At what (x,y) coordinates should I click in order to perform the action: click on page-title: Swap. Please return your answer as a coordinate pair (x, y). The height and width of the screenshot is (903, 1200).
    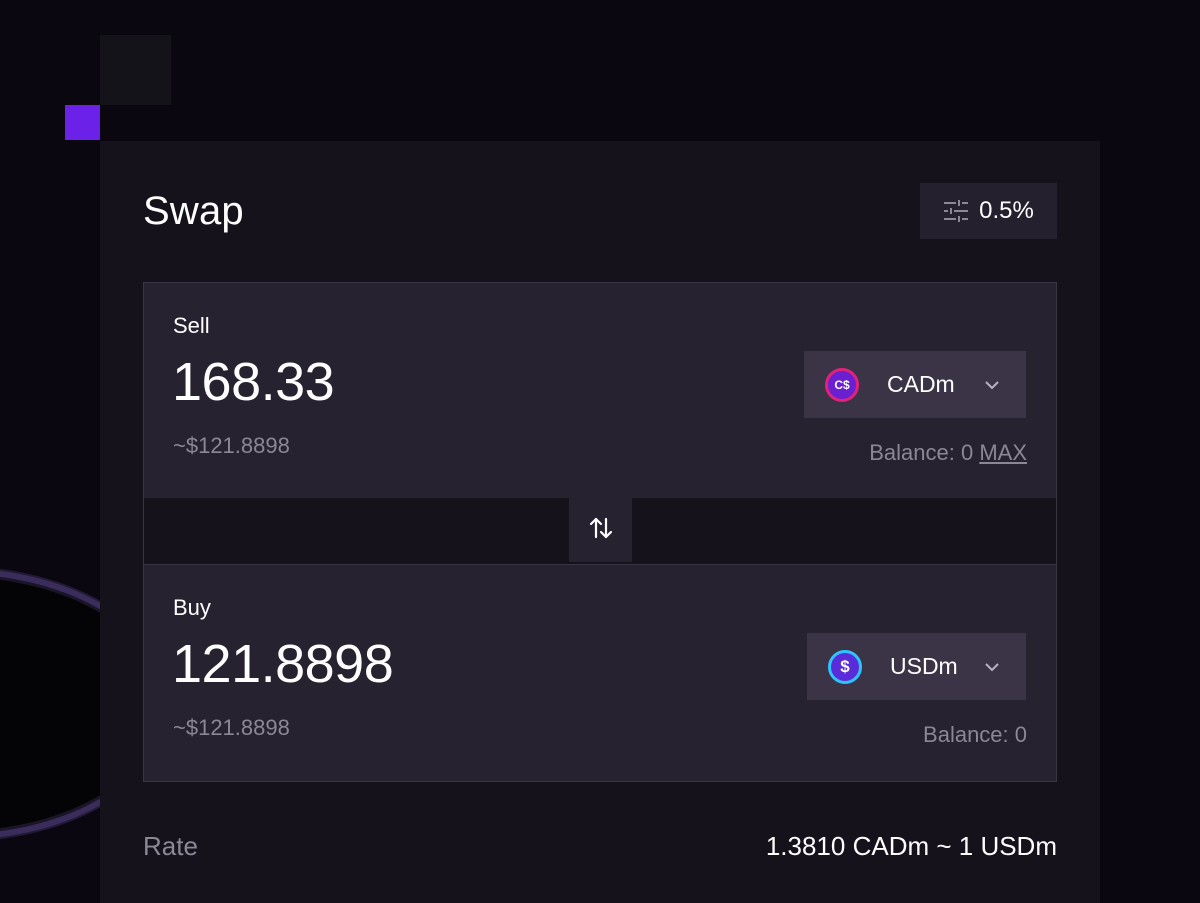
    Looking at the image, I should click on (193, 211).